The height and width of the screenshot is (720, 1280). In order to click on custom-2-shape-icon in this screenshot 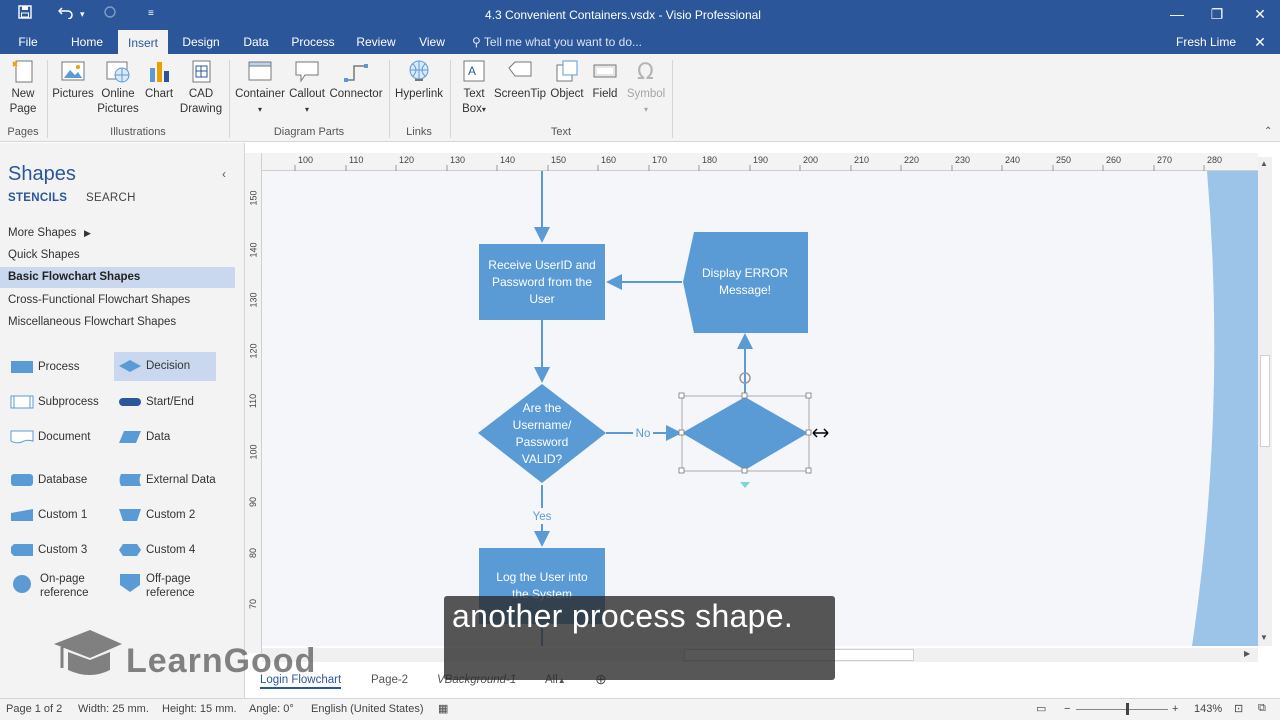, I will do `click(130, 515)`.